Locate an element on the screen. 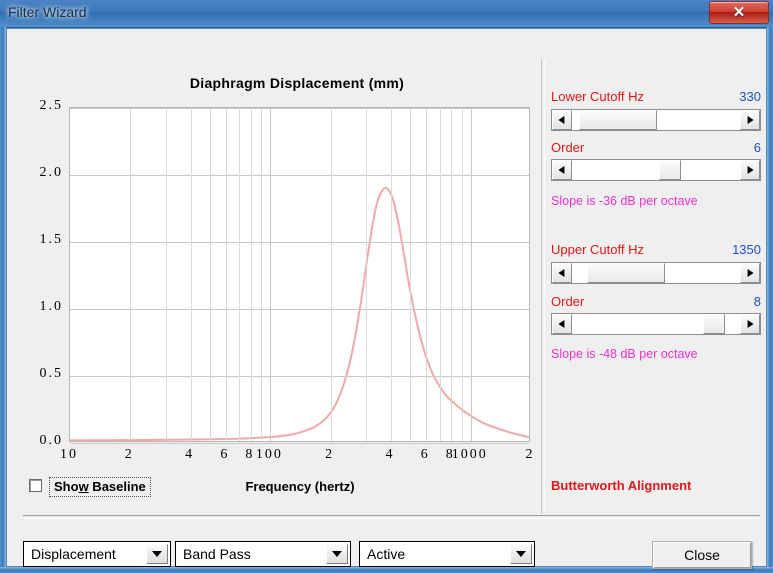  lower-cutoff-decrement-arrow is located at coordinates (562, 120).